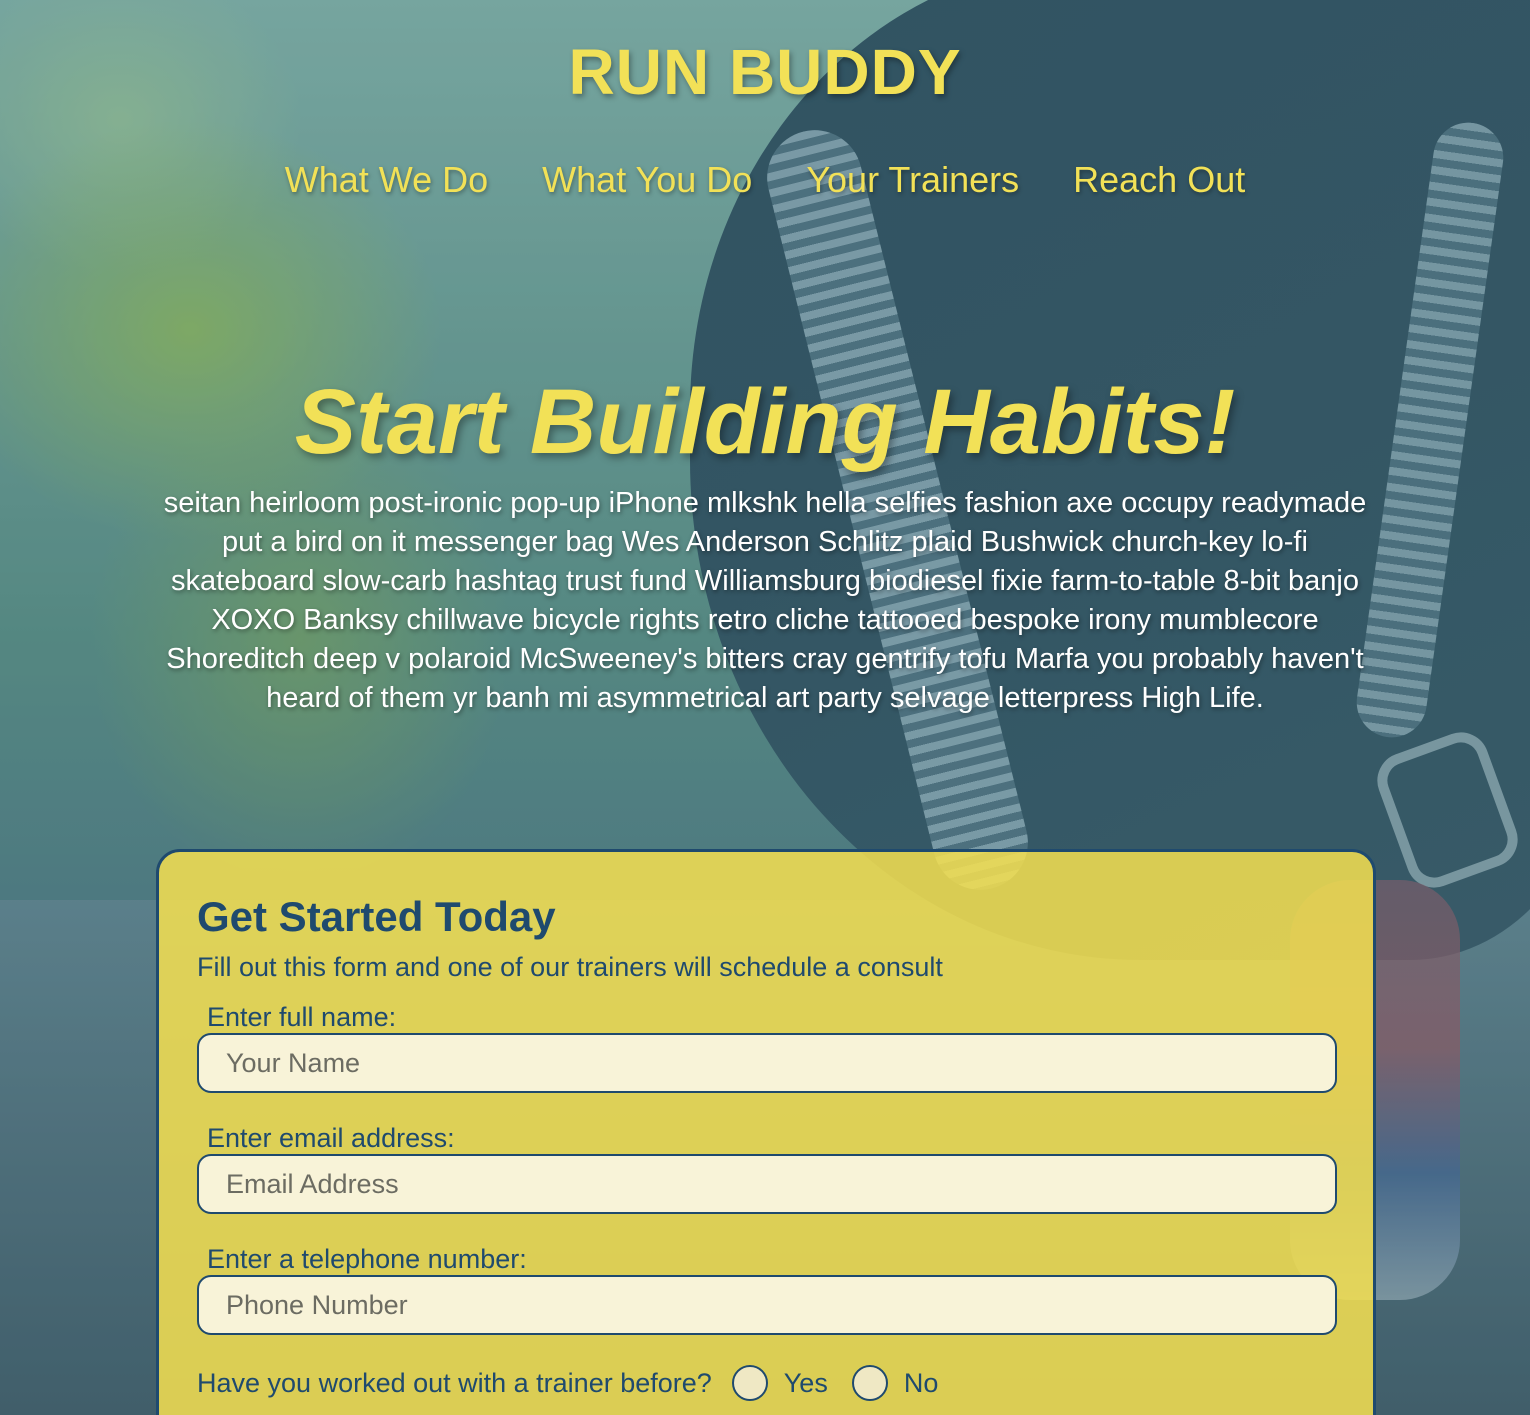 The image size is (1530, 1415). I want to click on name-field-label: Enter full name:, so click(302, 1017).